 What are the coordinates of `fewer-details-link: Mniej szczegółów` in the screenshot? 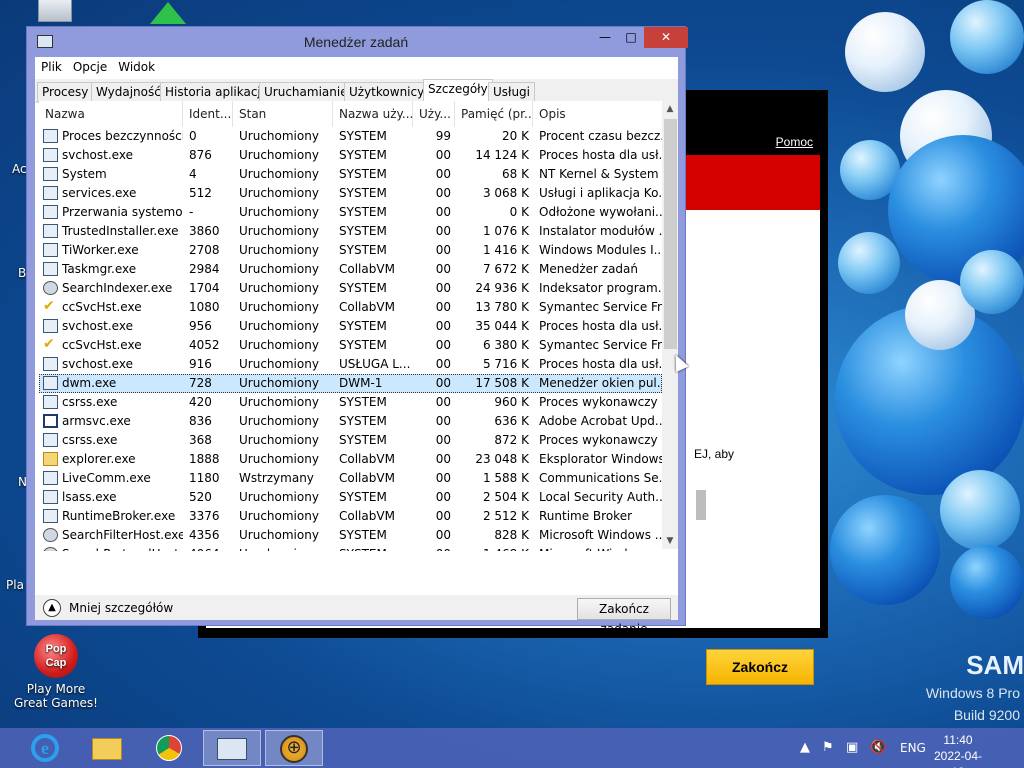 It's located at (121, 608).